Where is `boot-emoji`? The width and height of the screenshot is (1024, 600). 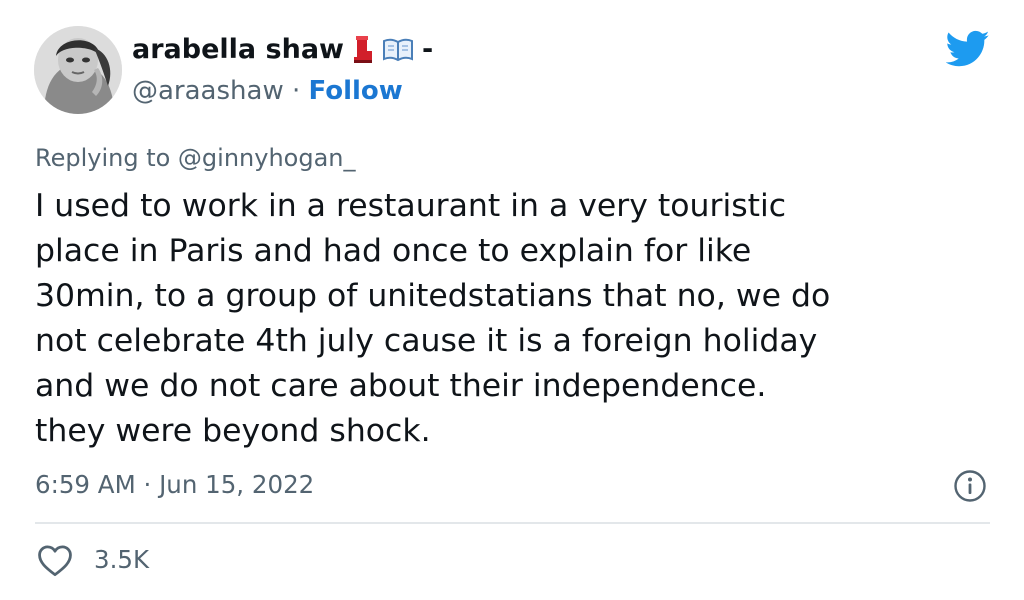
boot-emoji is located at coordinates (363, 50).